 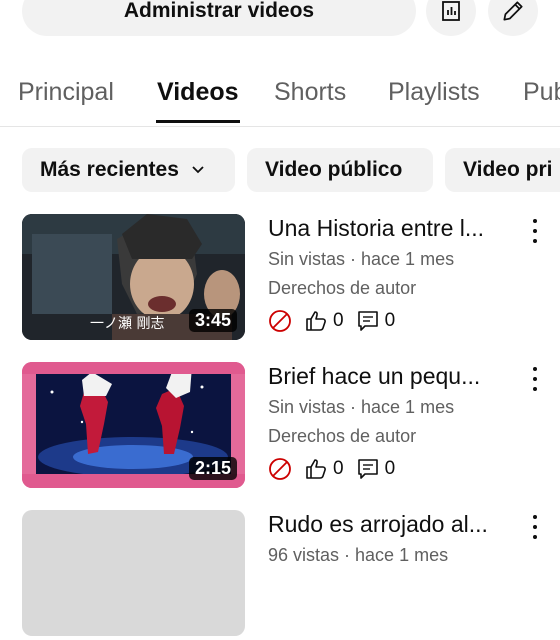 What do you see at coordinates (212, 320) in the screenshot?
I see `video-duration: 3:45` at bounding box center [212, 320].